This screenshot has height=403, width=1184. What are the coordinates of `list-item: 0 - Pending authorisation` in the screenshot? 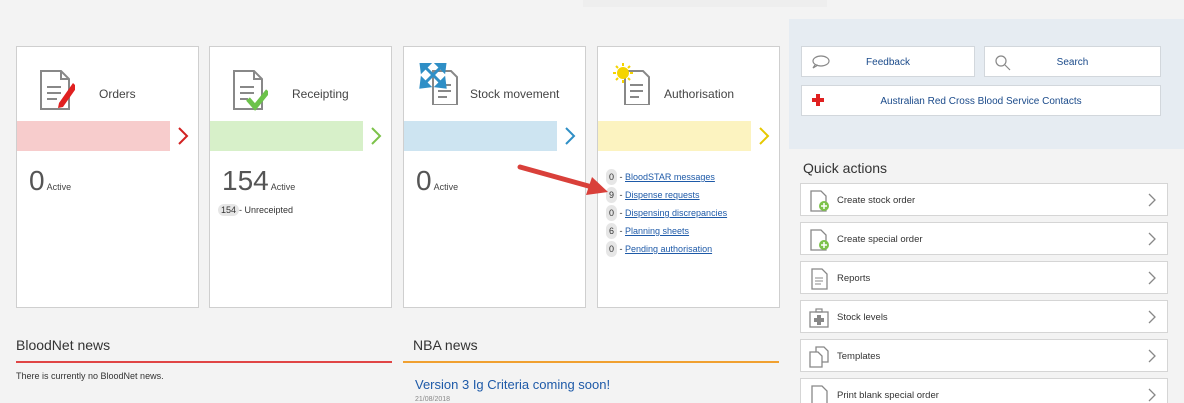 It's located at (666, 250).